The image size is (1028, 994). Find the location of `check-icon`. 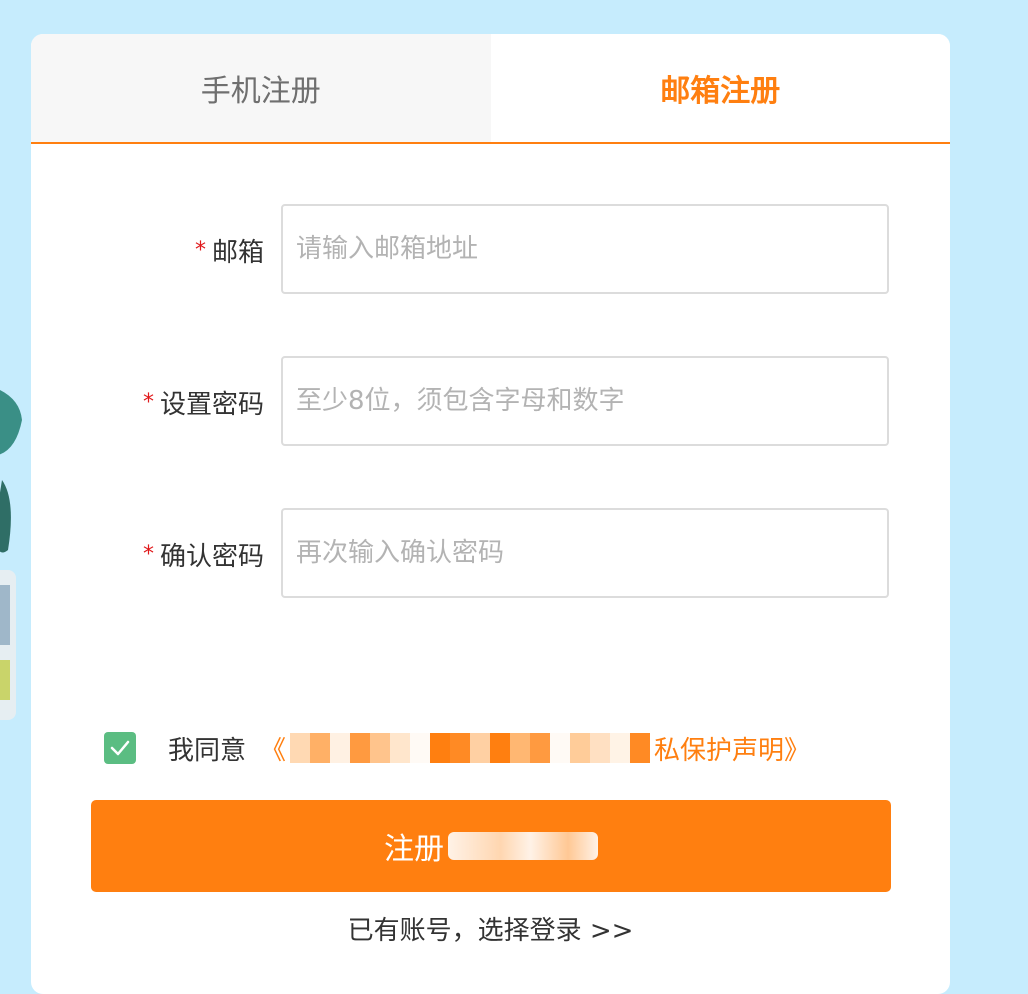

check-icon is located at coordinates (120, 748).